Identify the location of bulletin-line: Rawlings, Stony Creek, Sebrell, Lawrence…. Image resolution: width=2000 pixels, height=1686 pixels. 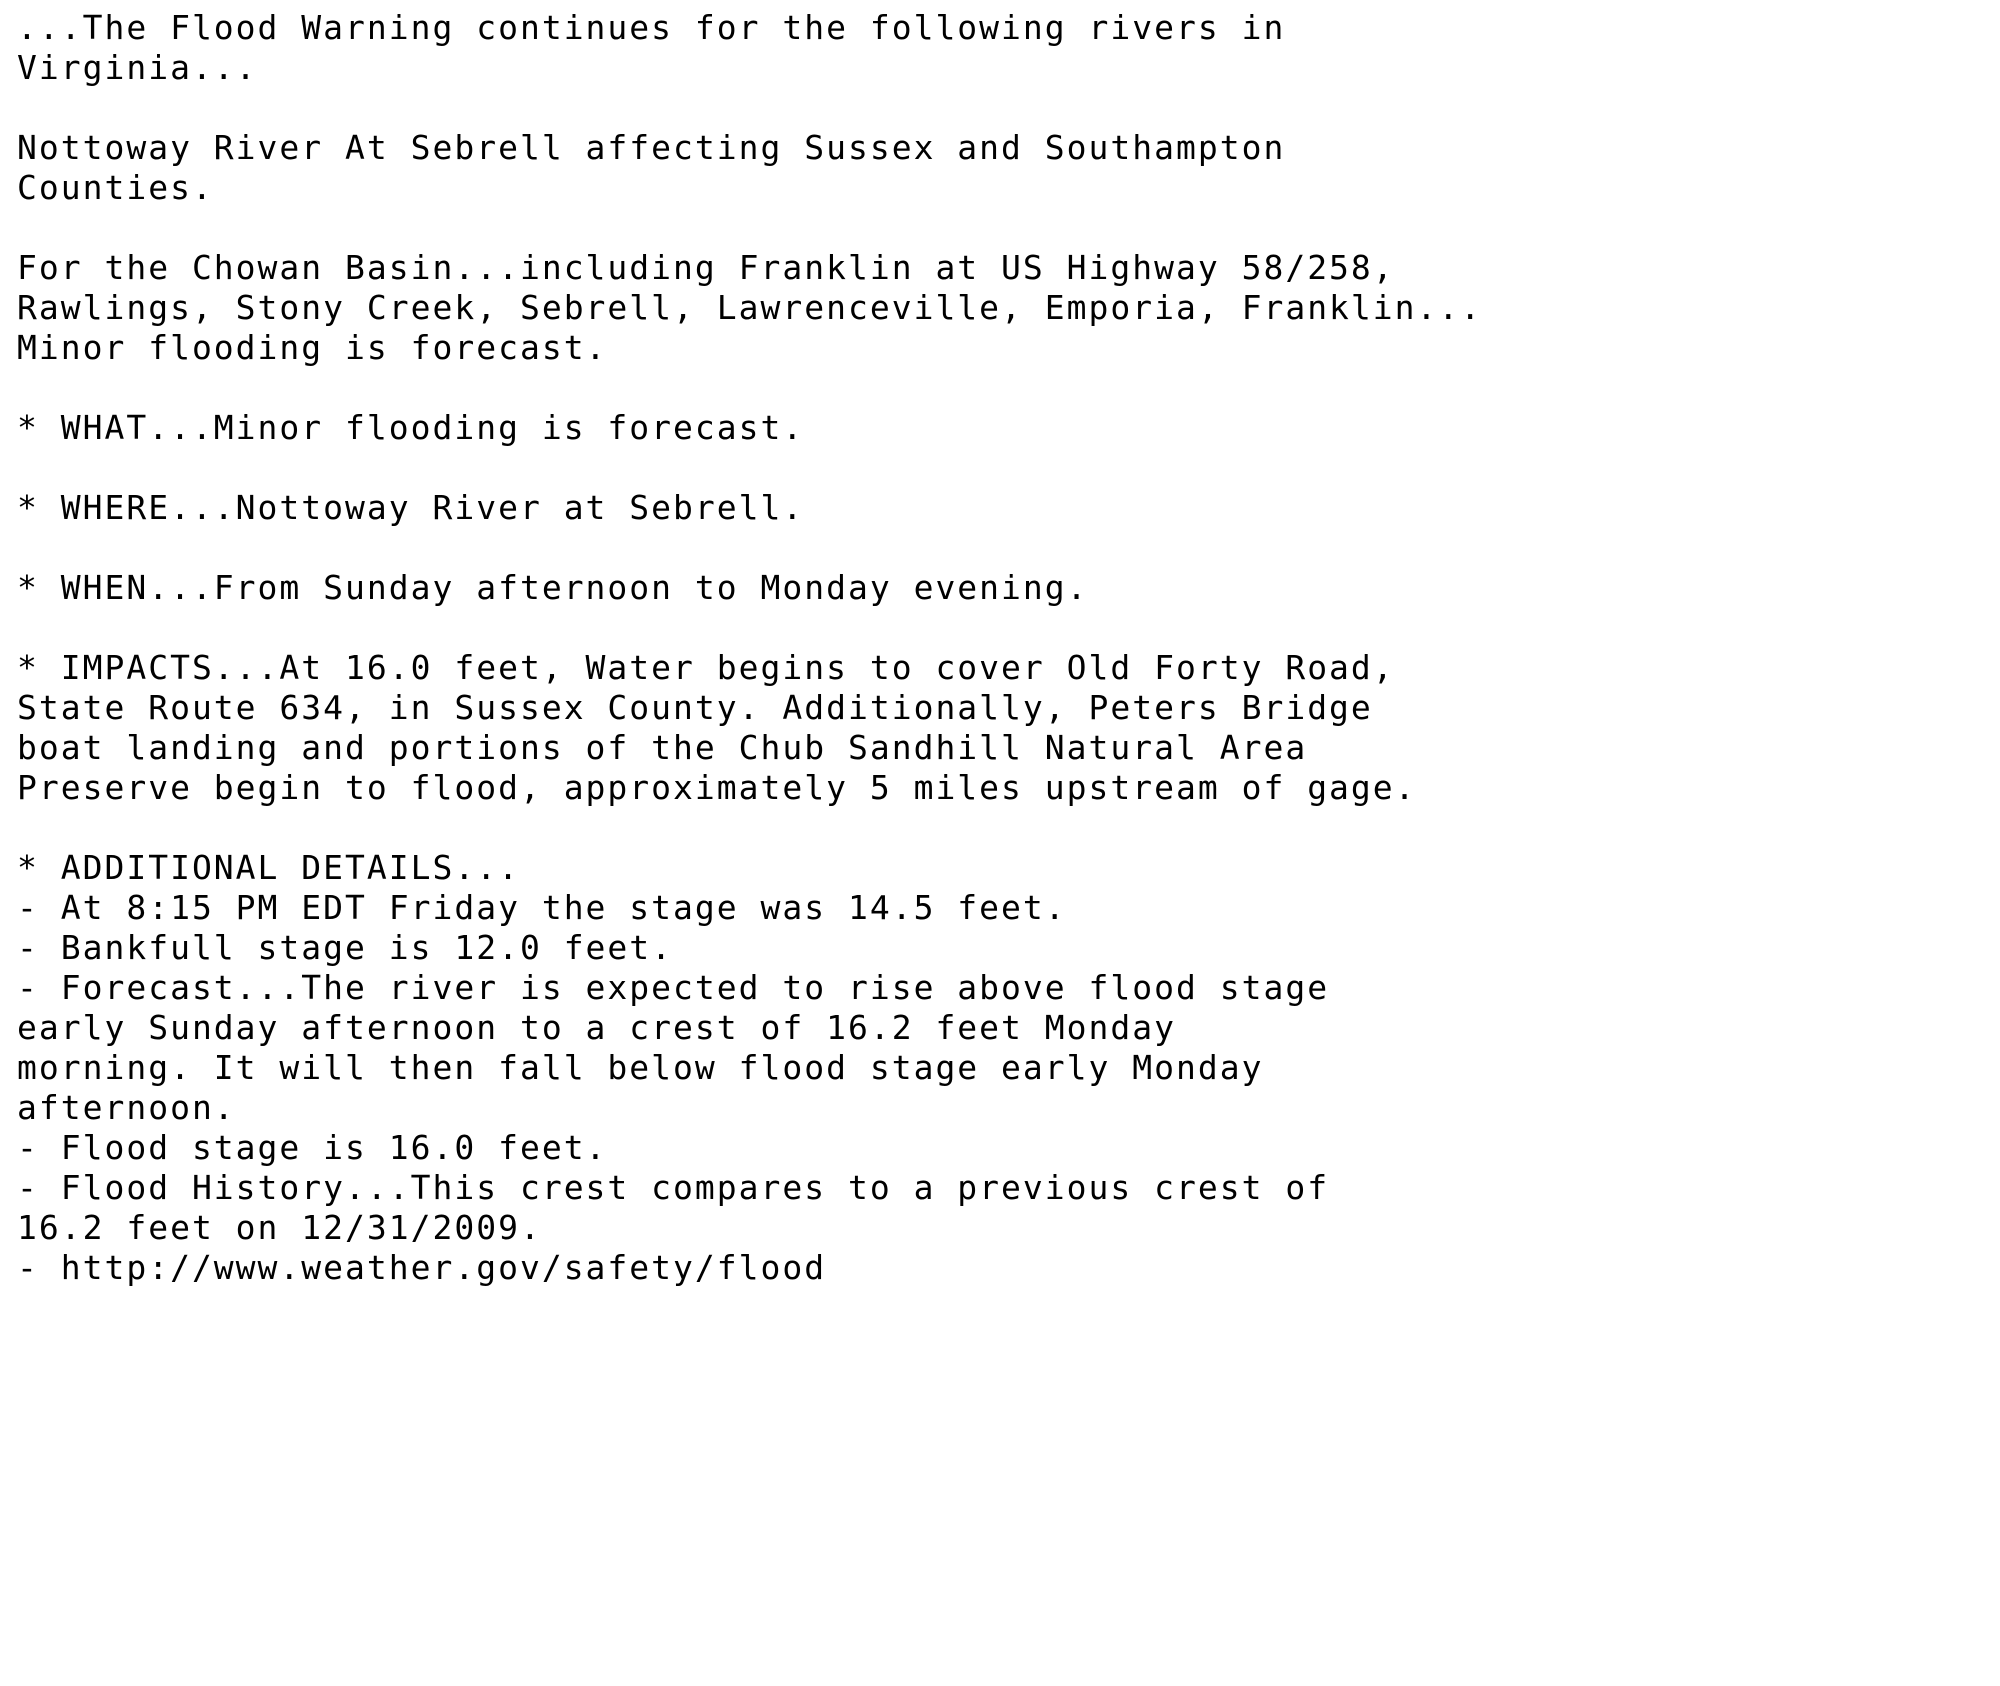
(750, 307).